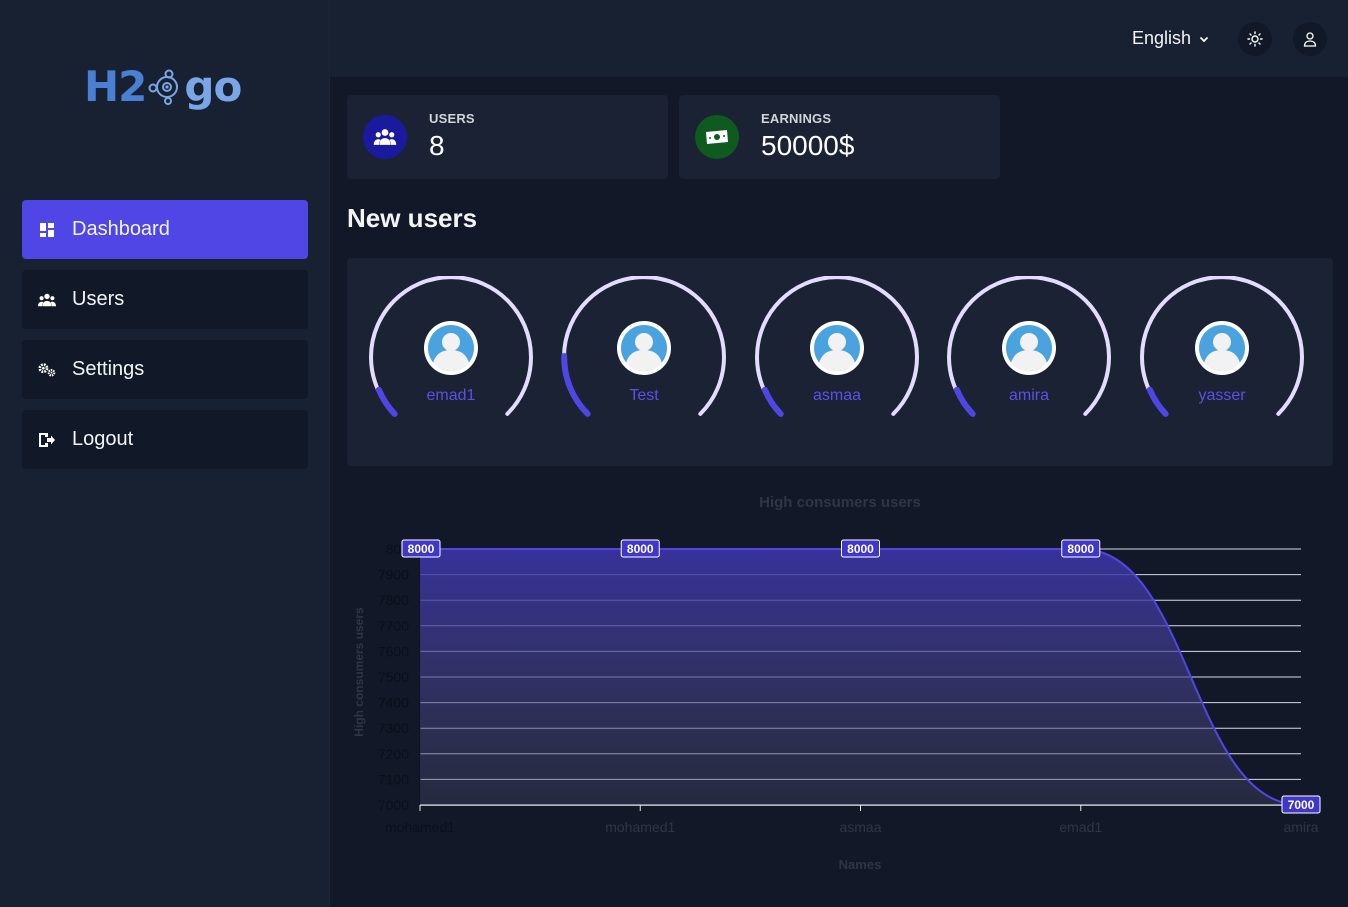 The height and width of the screenshot is (907, 1348). I want to click on chart-x-axis: mohamed1 mohamed1 asmaa emad1 amira, so click(852, 820).